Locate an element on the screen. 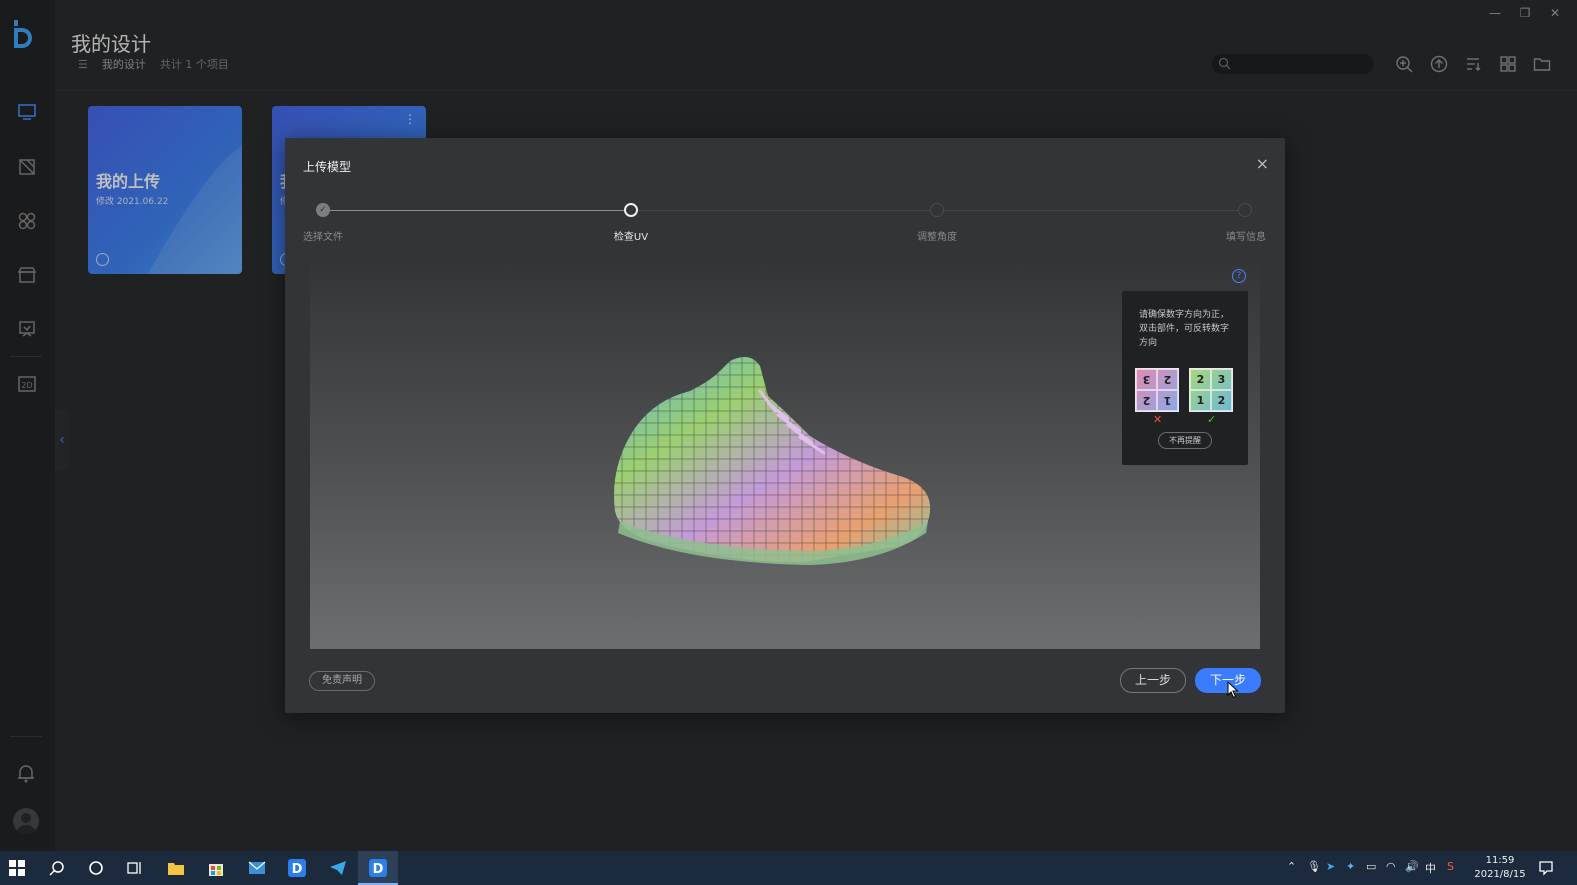 This screenshot has height=885, width=1577. disclaimer-button: 免责声明 is located at coordinates (342, 681).